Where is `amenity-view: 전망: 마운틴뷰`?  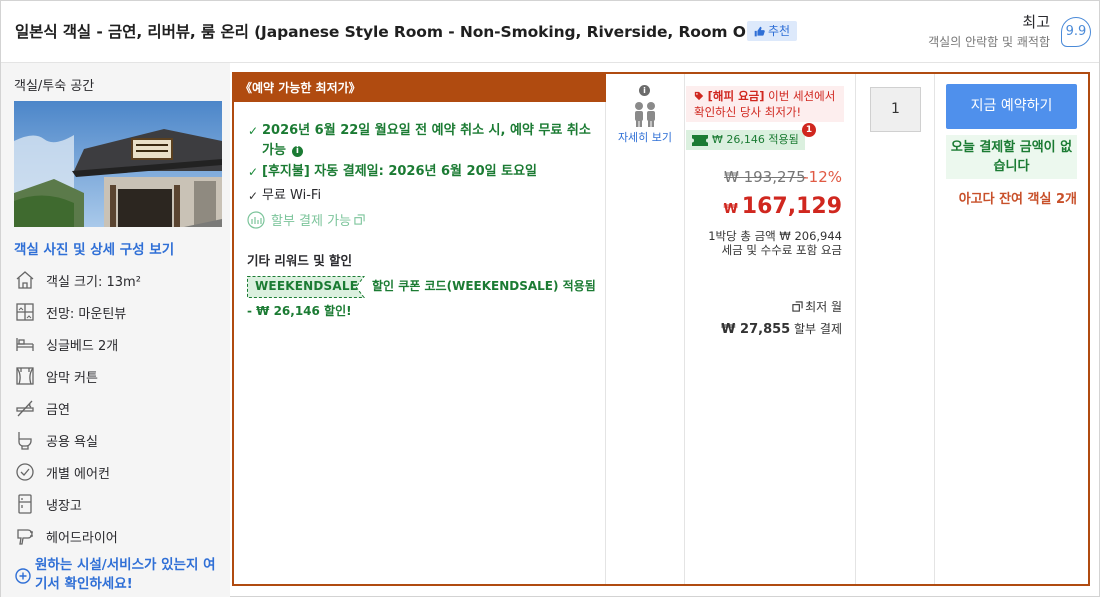
amenity-view: 전망: 마운틴뷰 is located at coordinates (70, 312).